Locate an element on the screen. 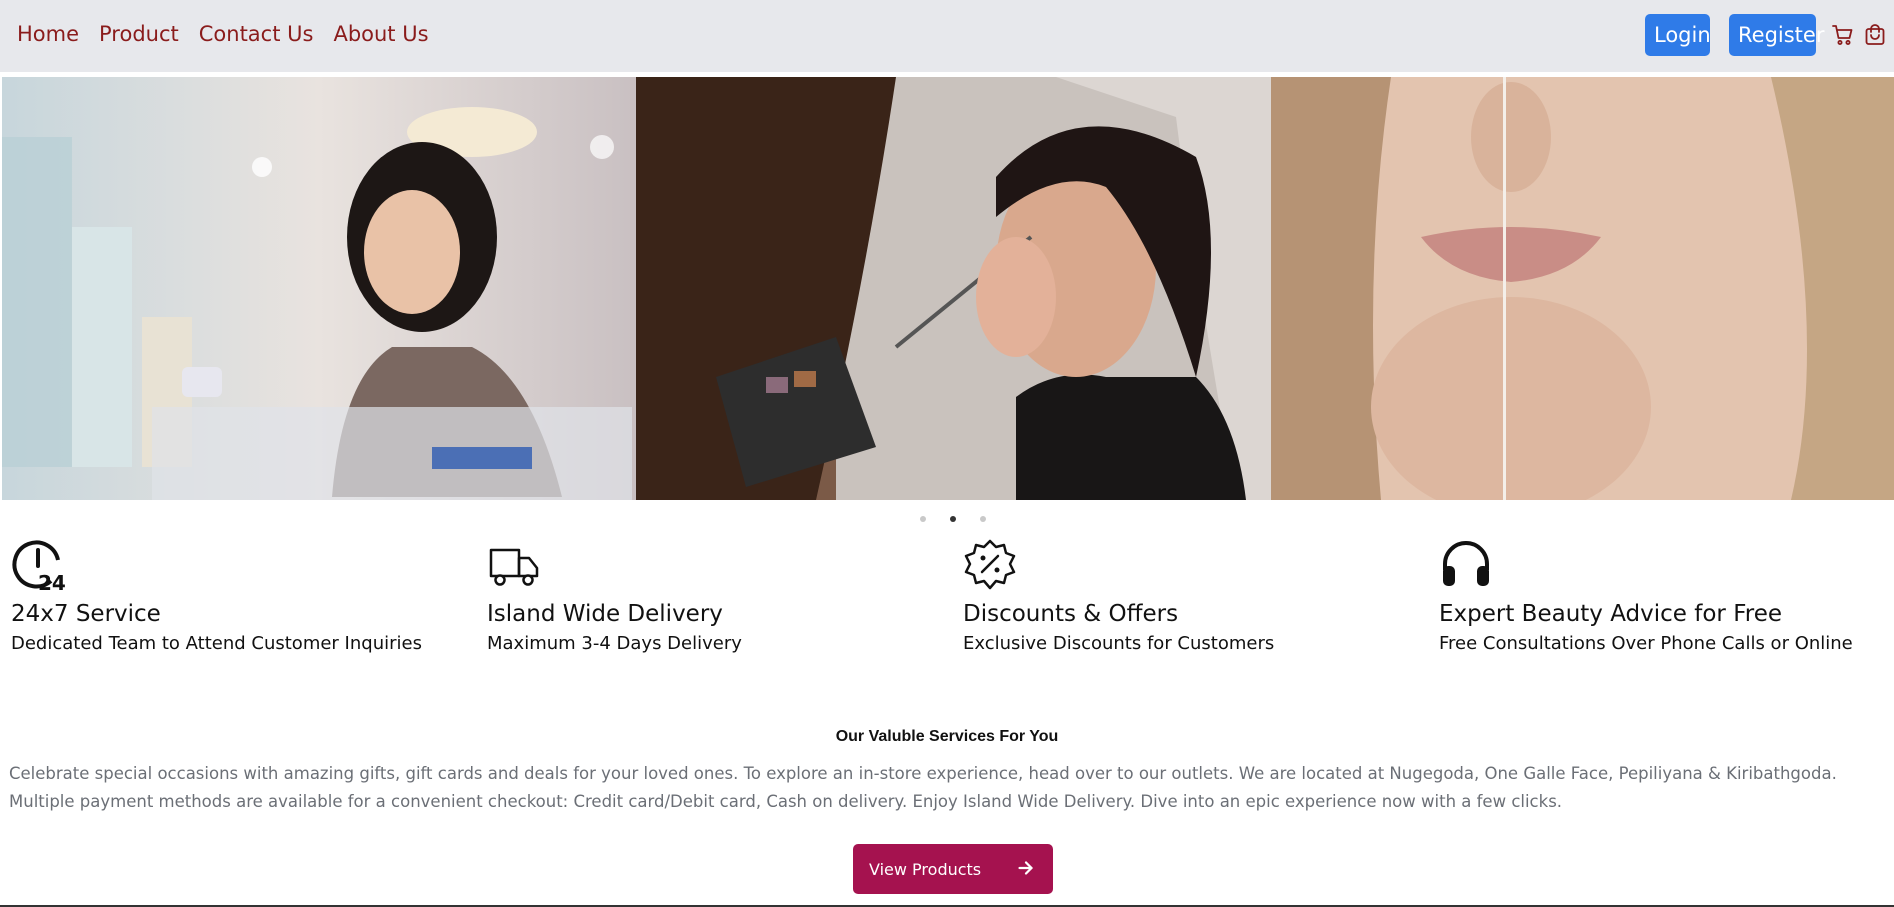  shopping-bag-icon is located at coordinates (1875, 35).